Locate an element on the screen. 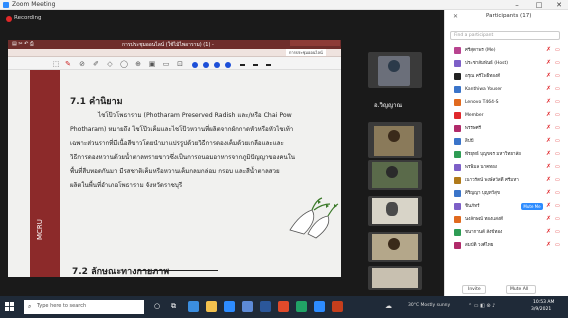  participant-name: พีรยุทธ์ บุญขจร มหาวิทยาลัย is located at coordinates (493, 154).